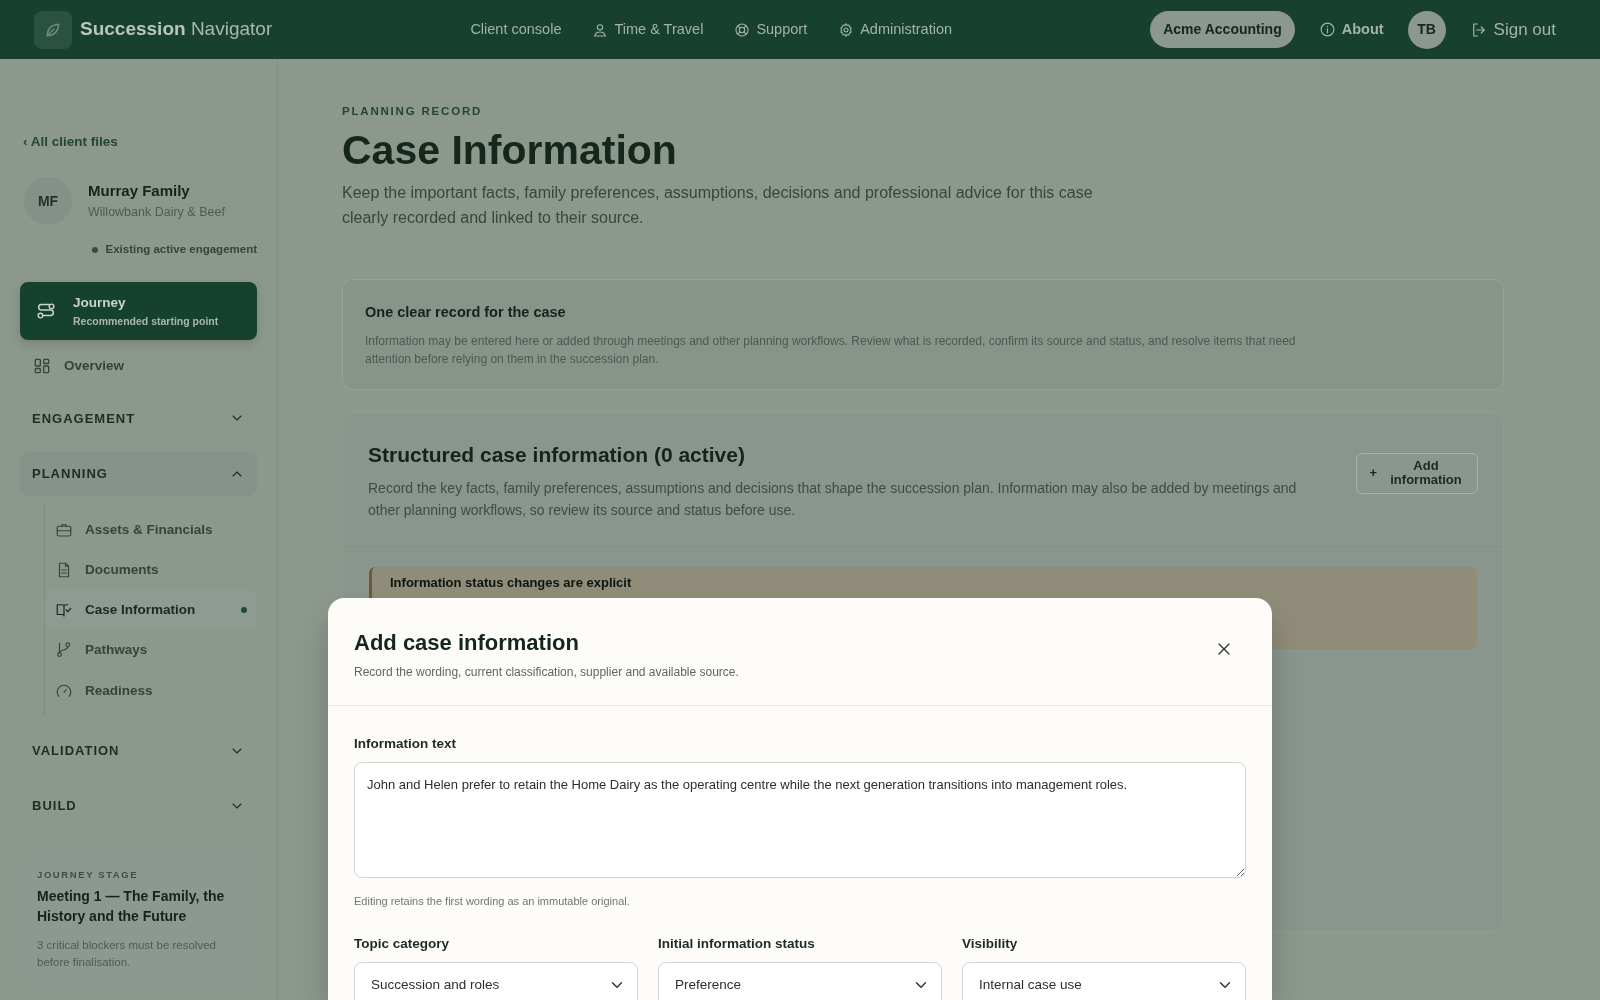 Image resolution: width=1600 pixels, height=1000 pixels. What do you see at coordinates (127, 953) in the screenshot?
I see `stage-note: 3 critical blockers must be resolved before finalisation.` at bounding box center [127, 953].